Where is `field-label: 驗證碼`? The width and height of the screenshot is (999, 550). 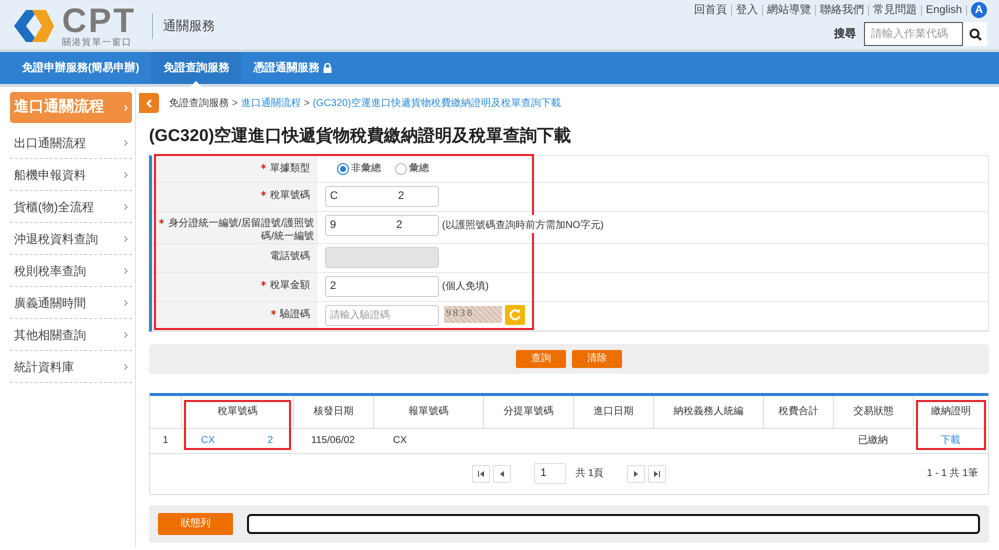 field-label: 驗證碼 is located at coordinates (290, 314).